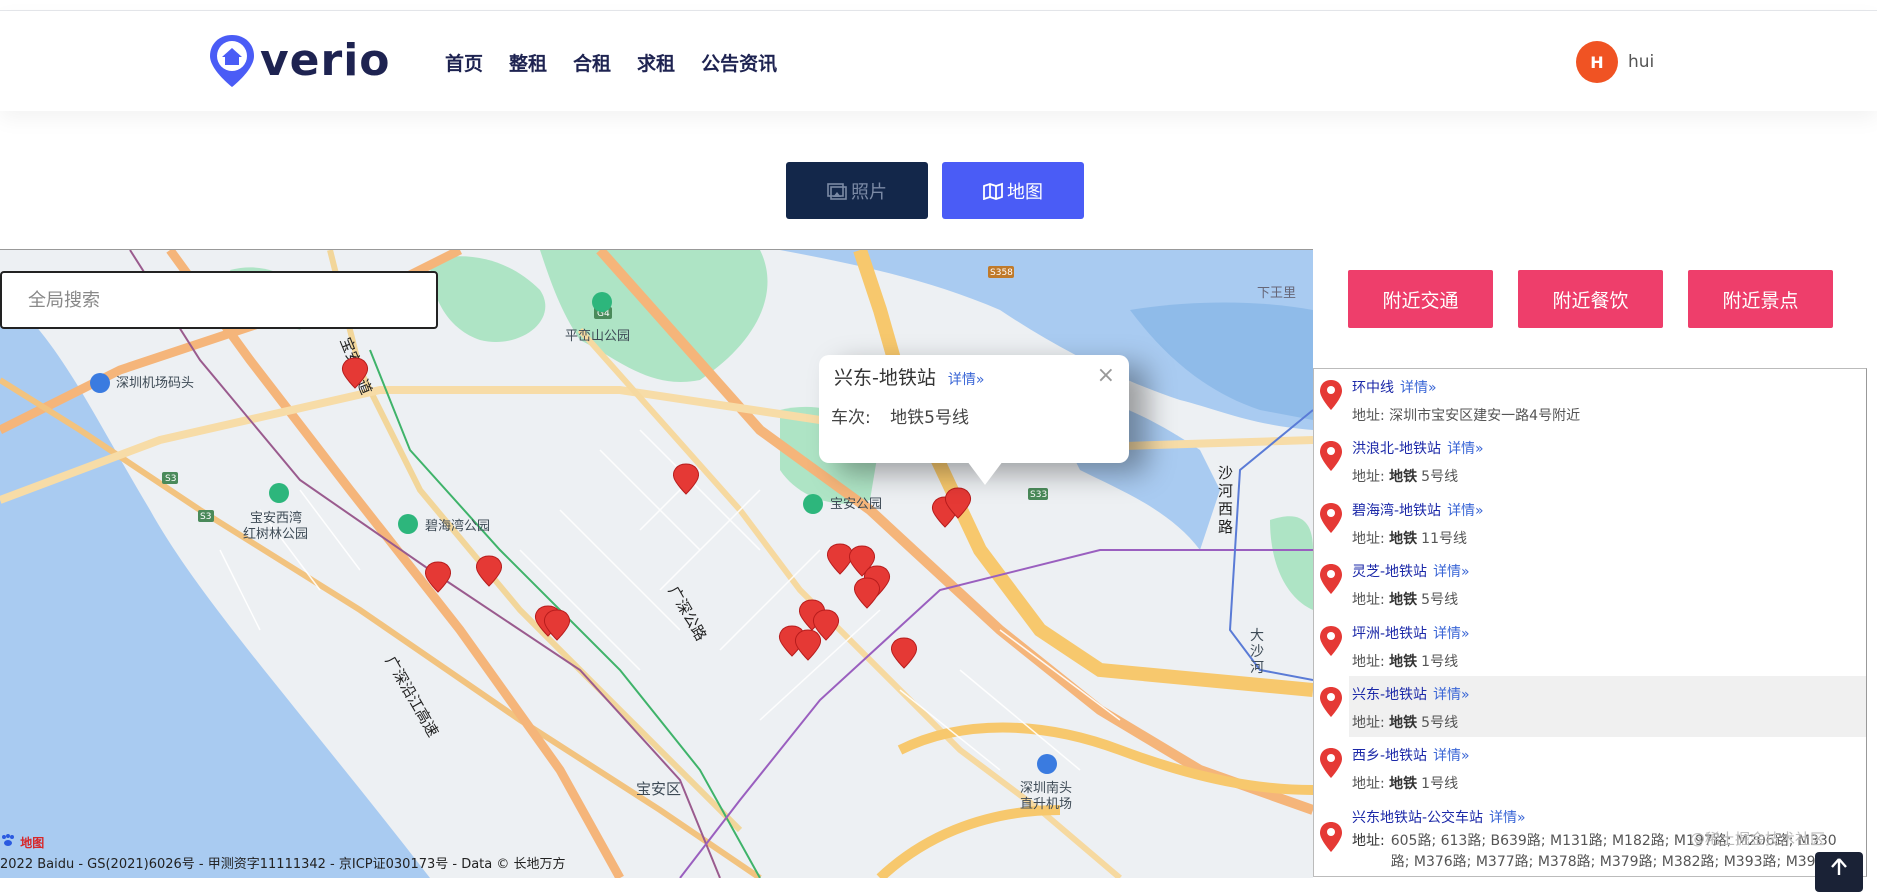  Describe the element at coordinates (935, 190) in the screenshot. I see `view-toggle: 照片 地图` at that location.